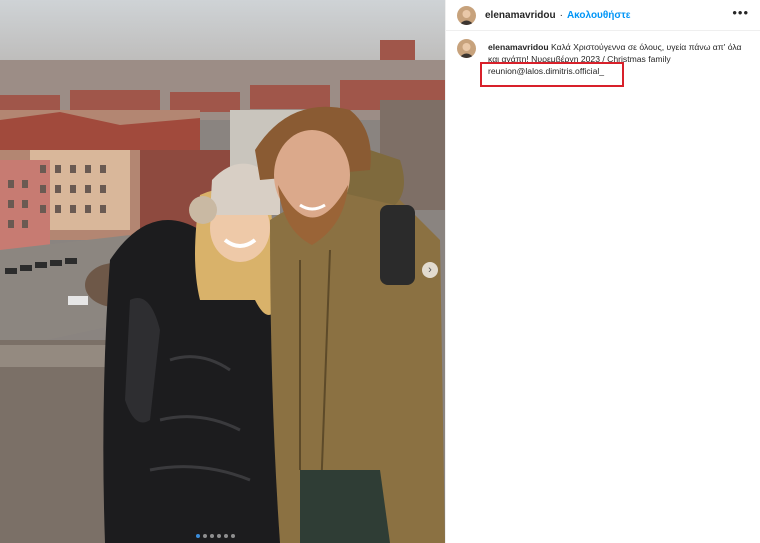  I want to click on caption-username: elenamavridou, so click(518, 47).